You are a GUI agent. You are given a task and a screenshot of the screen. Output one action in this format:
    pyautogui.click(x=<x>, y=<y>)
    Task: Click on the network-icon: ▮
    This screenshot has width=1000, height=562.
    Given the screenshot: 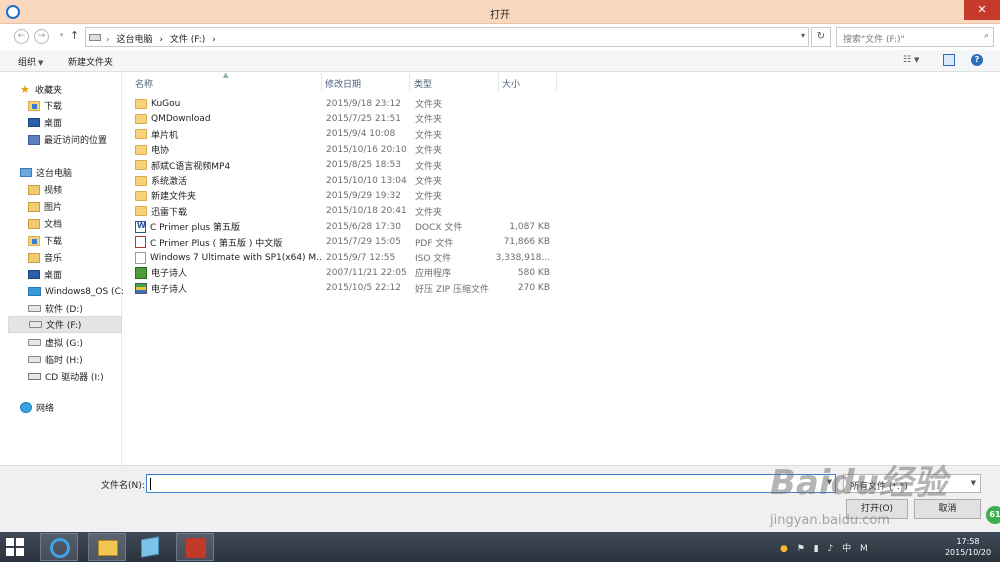 What is the action you would take?
    pyautogui.click(x=816, y=549)
    